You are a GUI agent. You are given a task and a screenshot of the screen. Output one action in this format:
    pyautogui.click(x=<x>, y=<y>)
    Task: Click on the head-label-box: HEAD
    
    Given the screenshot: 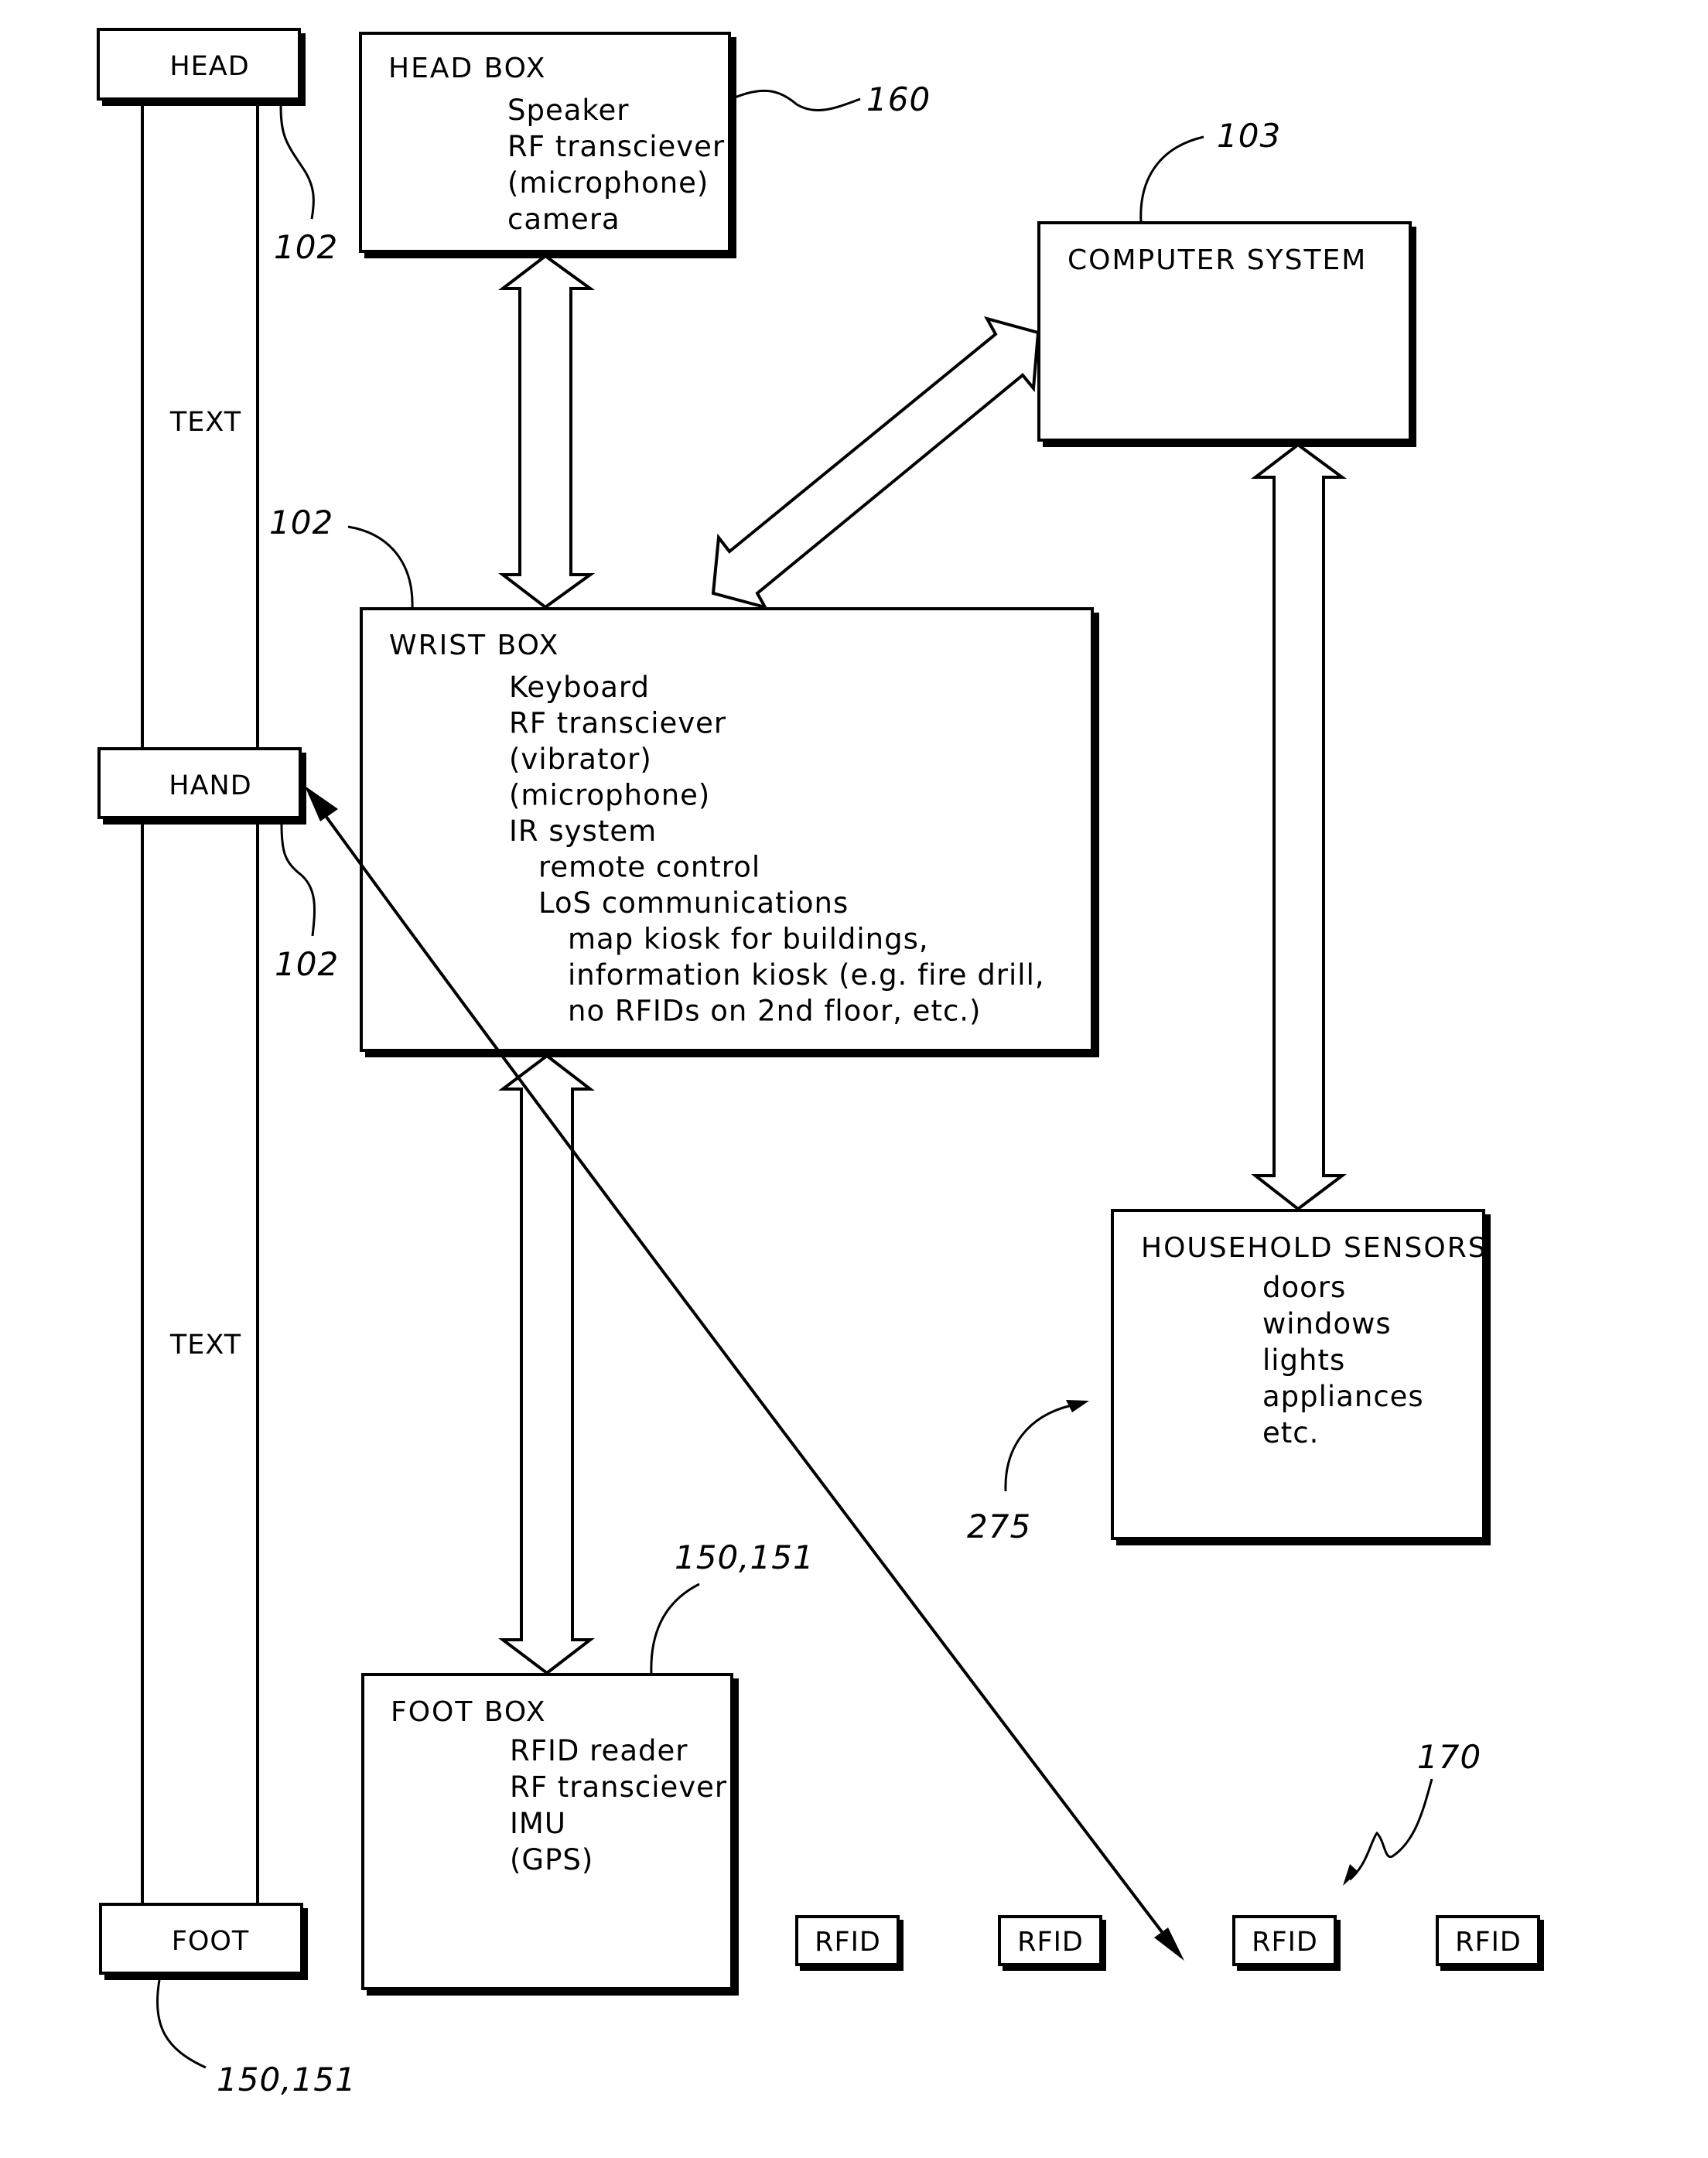 What is the action you would take?
    pyautogui.click(x=202, y=67)
    